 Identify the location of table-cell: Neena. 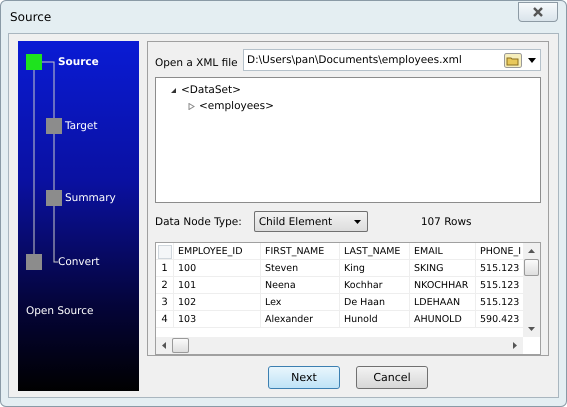
(300, 285).